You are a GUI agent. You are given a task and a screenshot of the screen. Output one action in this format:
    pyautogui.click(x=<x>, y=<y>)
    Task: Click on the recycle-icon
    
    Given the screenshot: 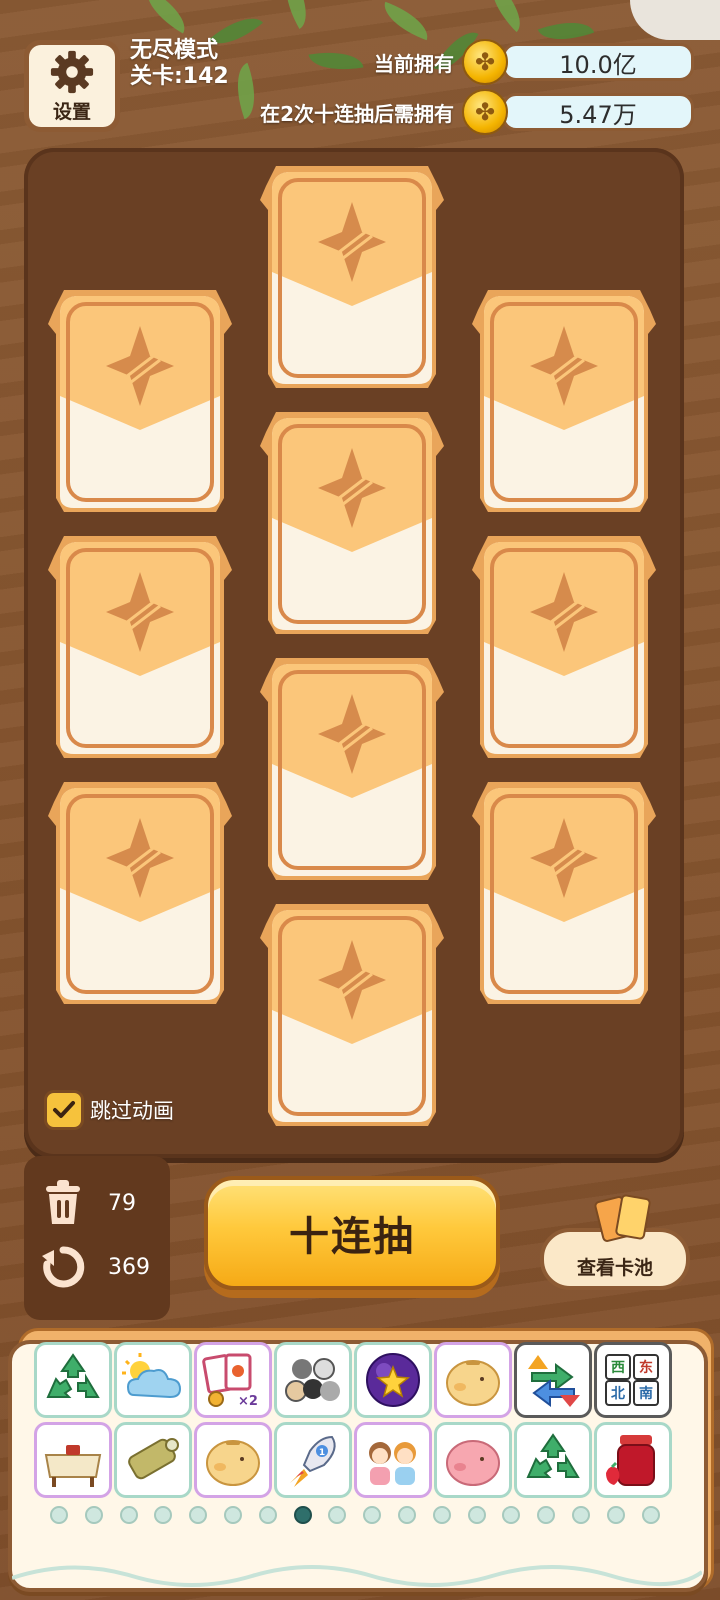 What is the action you would take?
    pyautogui.click(x=73, y=1375)
    